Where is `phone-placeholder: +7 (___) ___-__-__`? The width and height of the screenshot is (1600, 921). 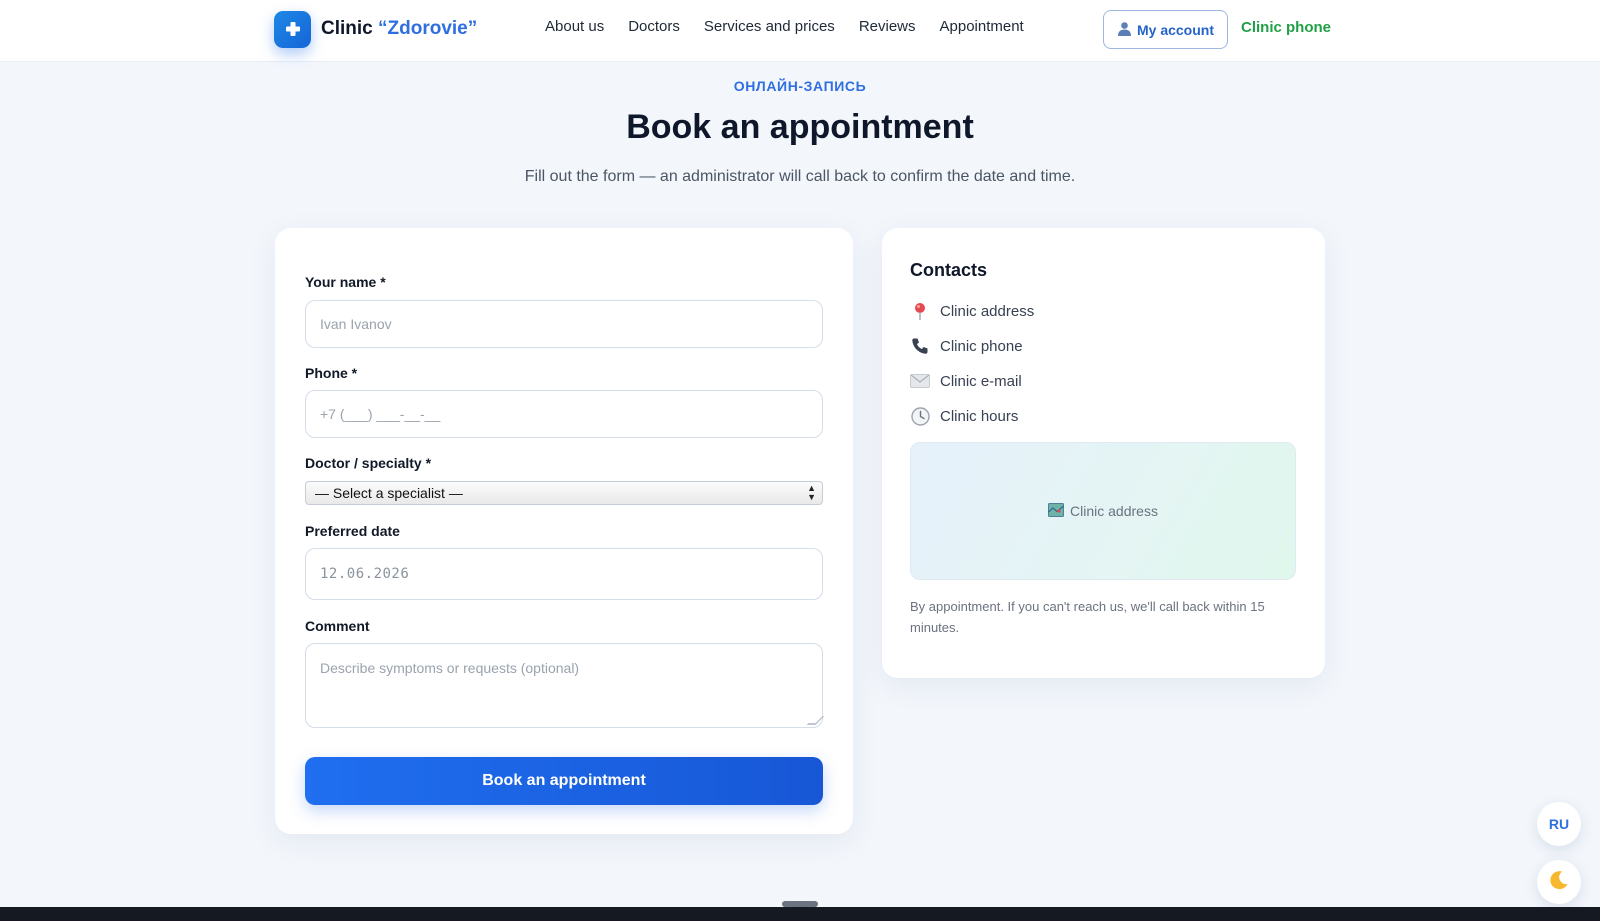
phone-placeholder: +7 (___) ___-__-__ is located at coordinates (380, 414).